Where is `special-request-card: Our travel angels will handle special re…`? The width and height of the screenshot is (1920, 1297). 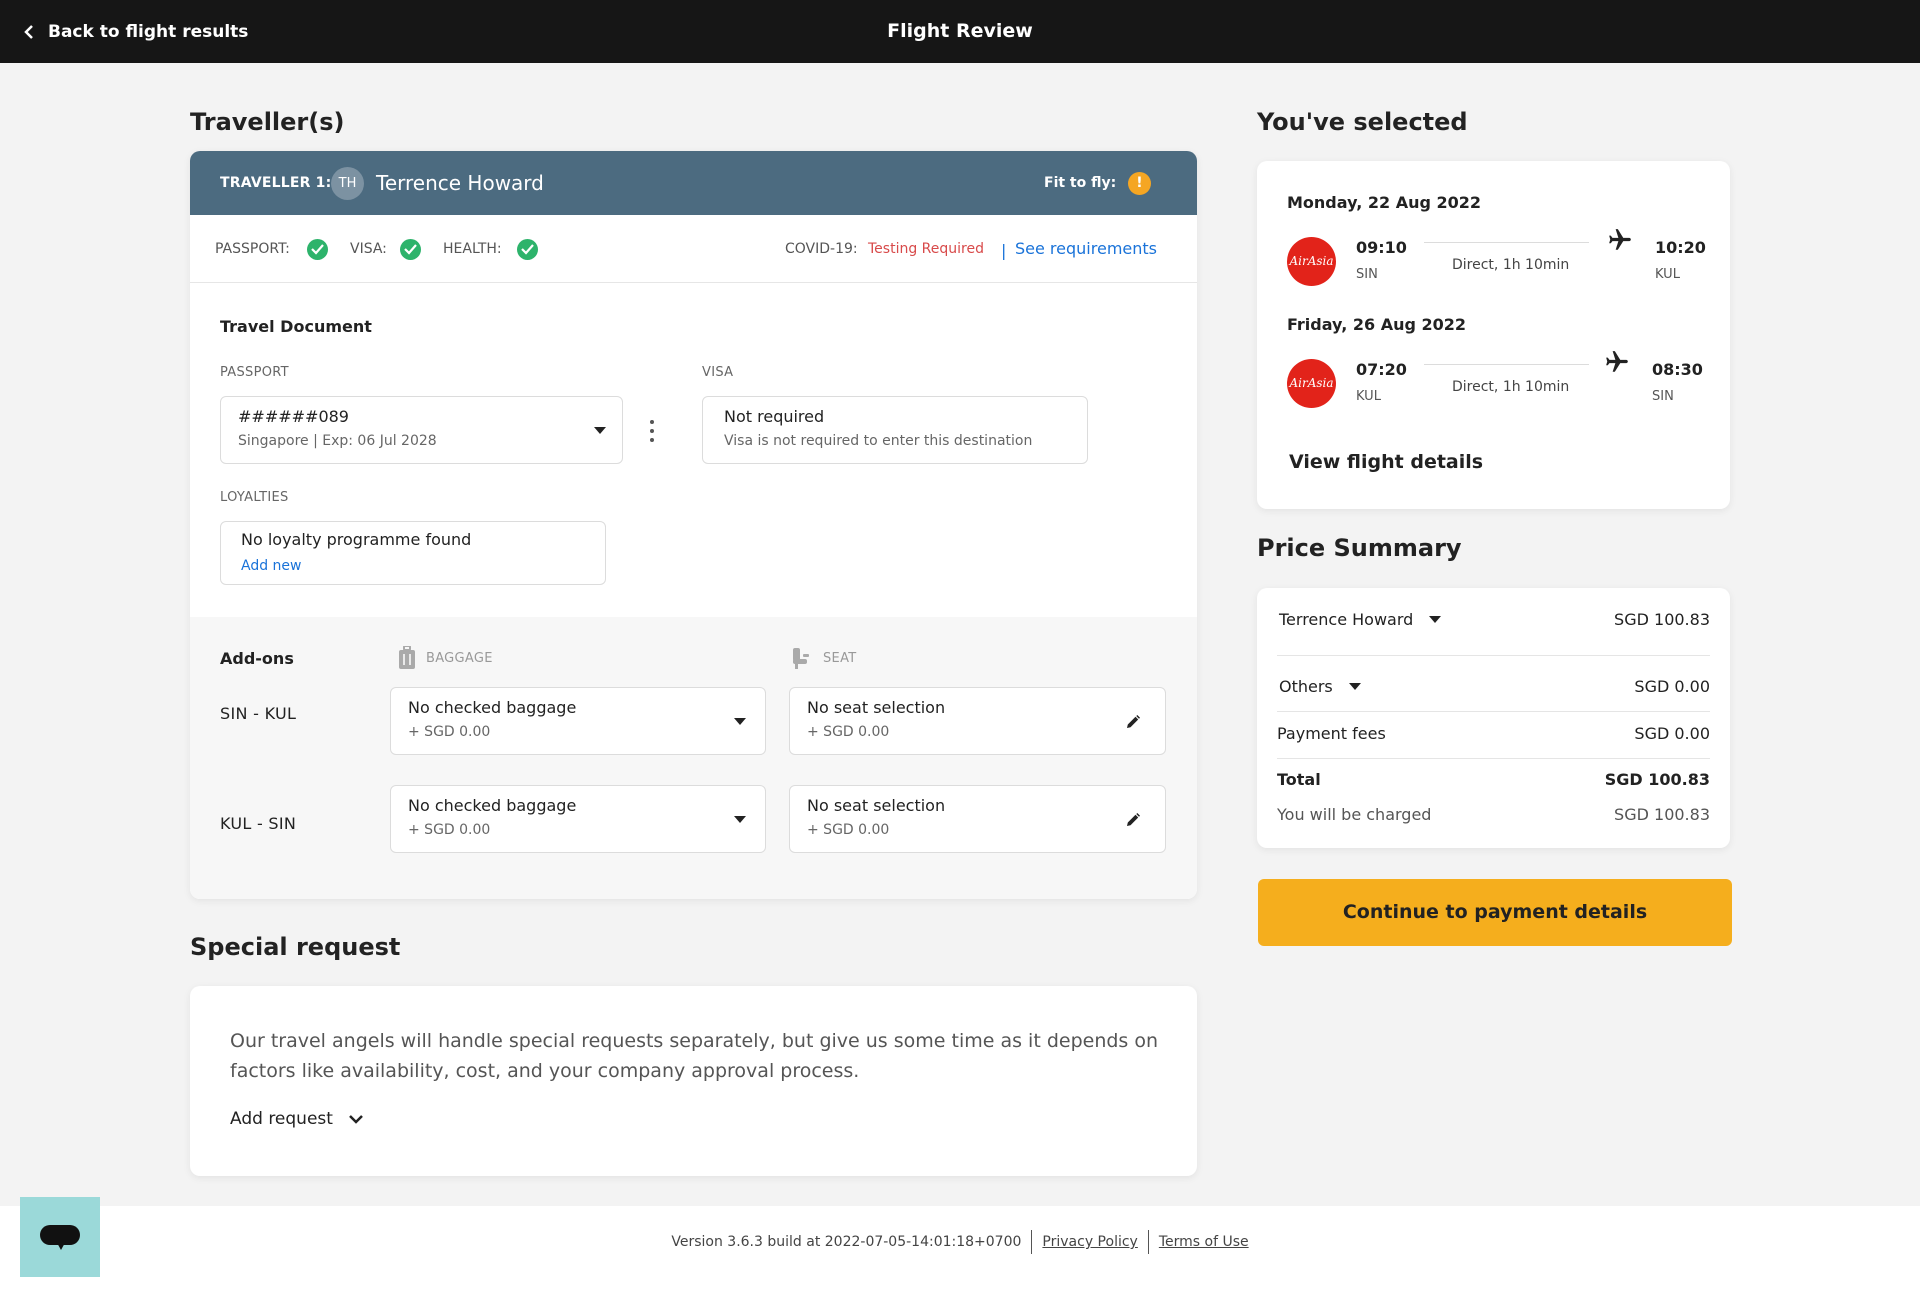
special-request-card: Our travel angels will handle special re… is located at coordinates (693, 1081).